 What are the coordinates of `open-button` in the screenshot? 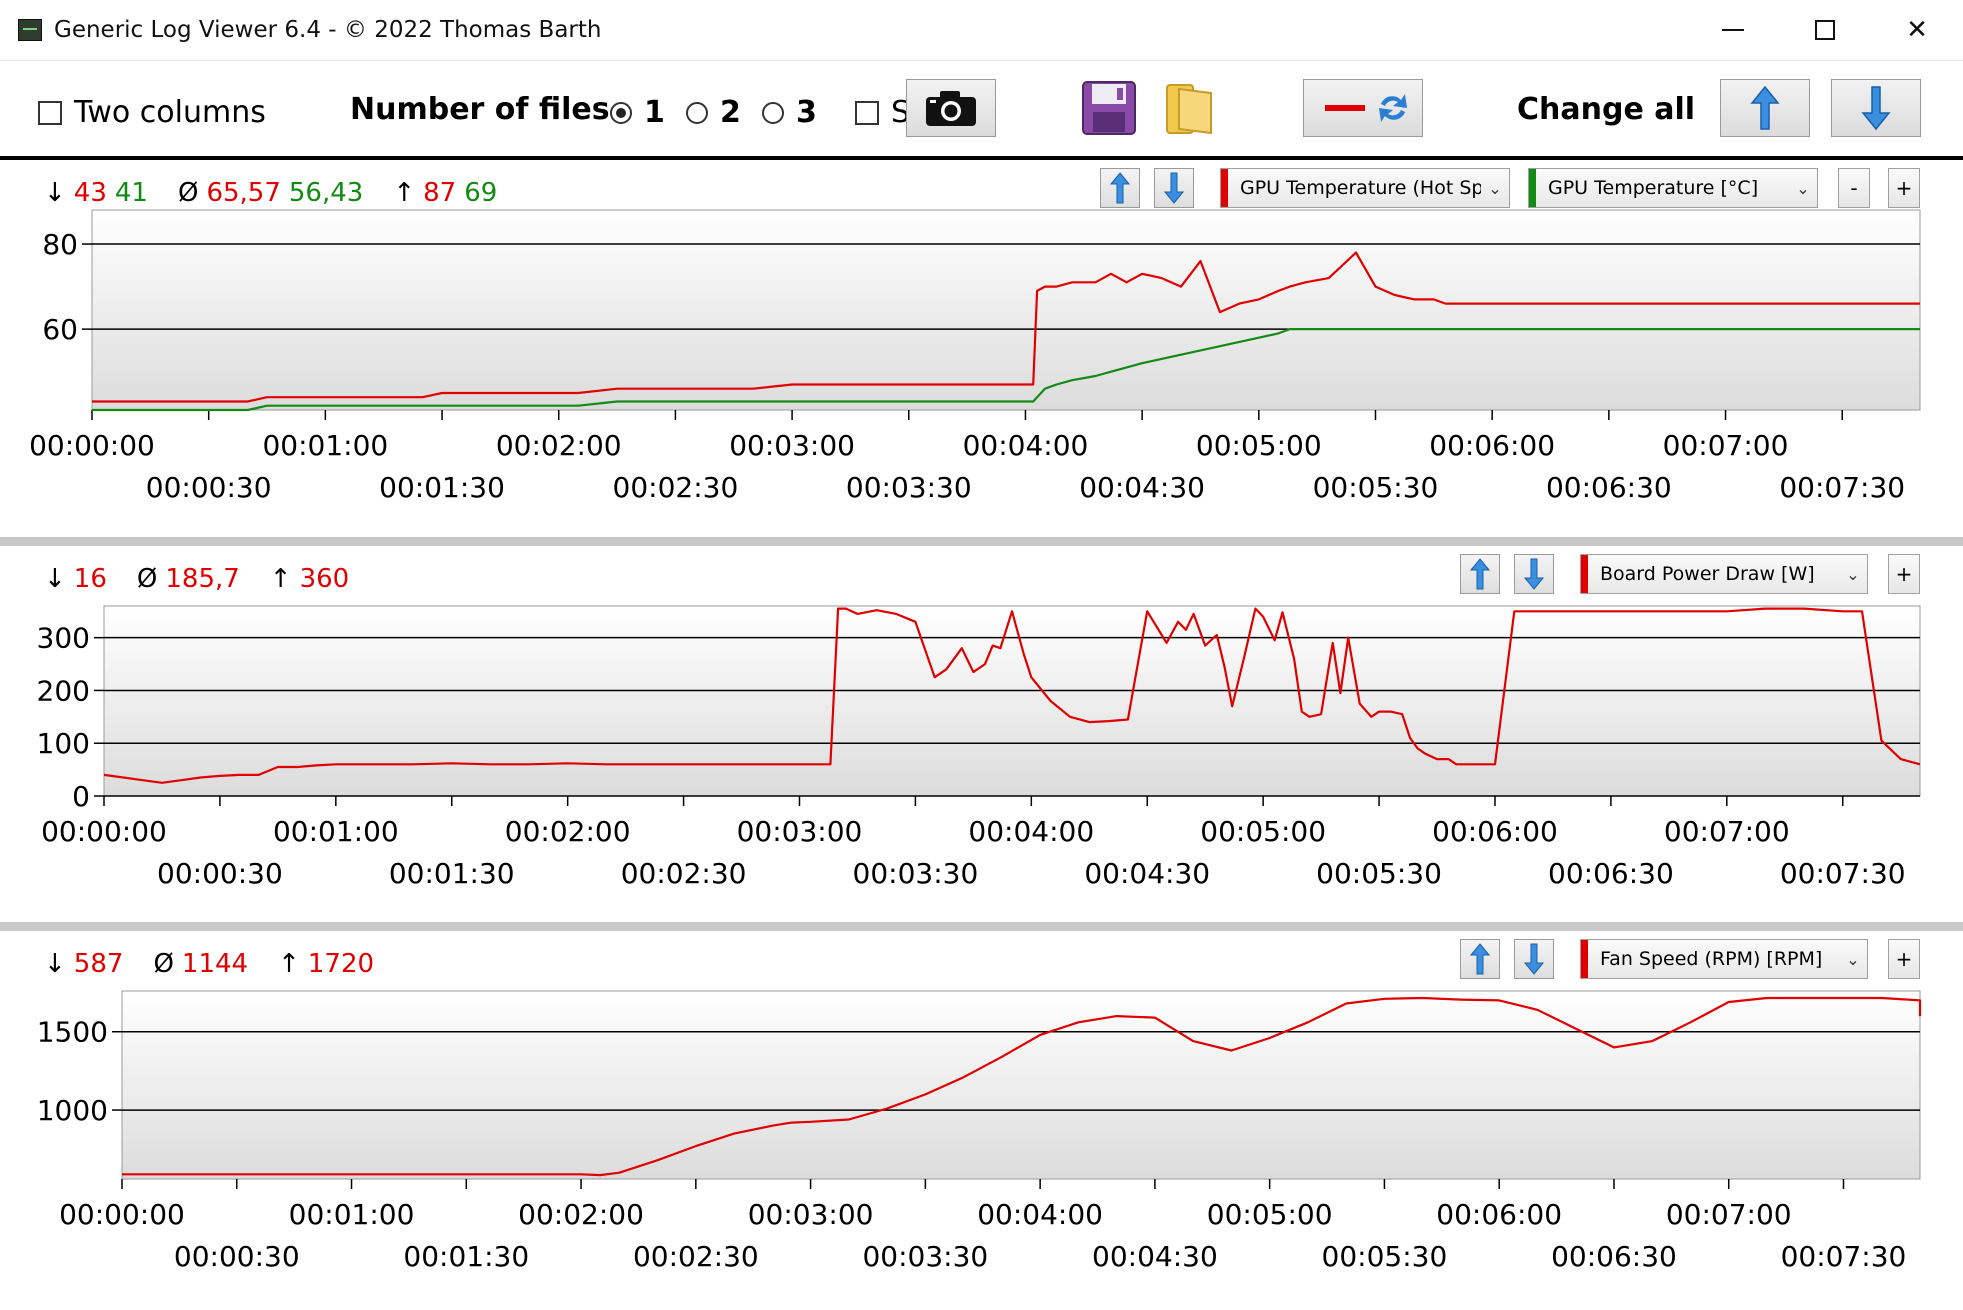 It's located at (1190, 108).